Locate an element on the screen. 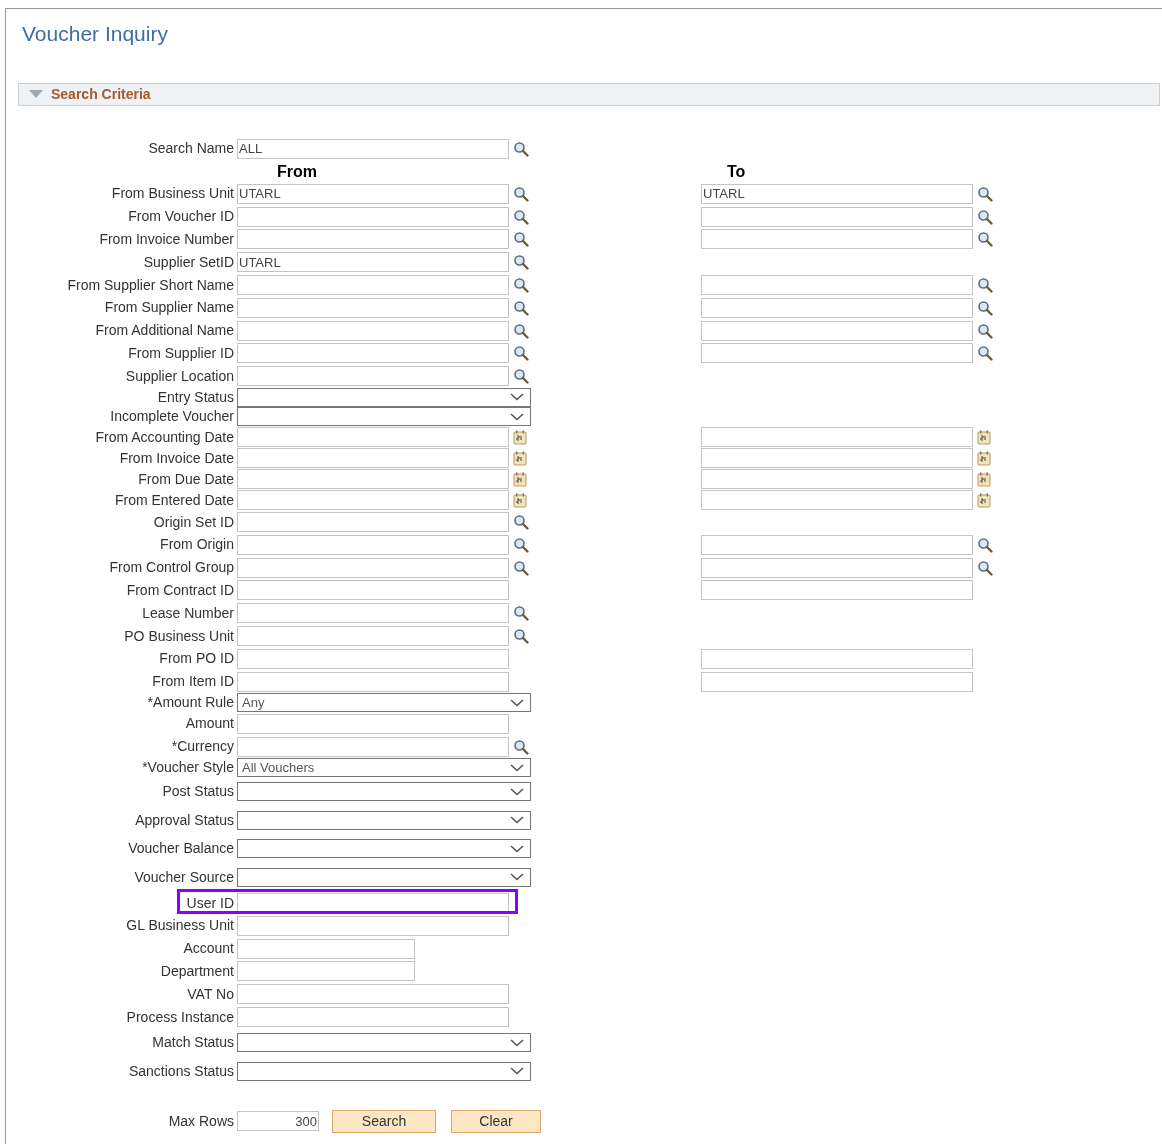  section-header: Search Criteria is located at coordinates (589, 94).